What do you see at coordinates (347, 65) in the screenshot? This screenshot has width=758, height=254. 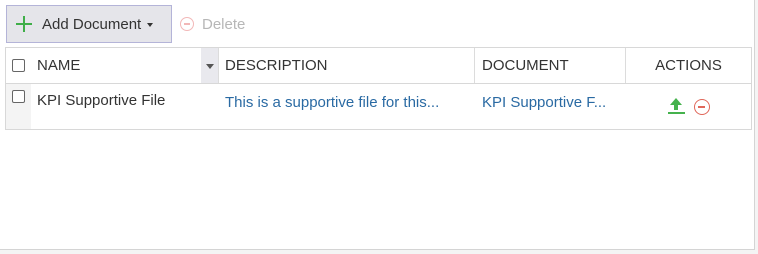 I see `column-header-description: DESCRIPTION` at bounding box center [347, 65].